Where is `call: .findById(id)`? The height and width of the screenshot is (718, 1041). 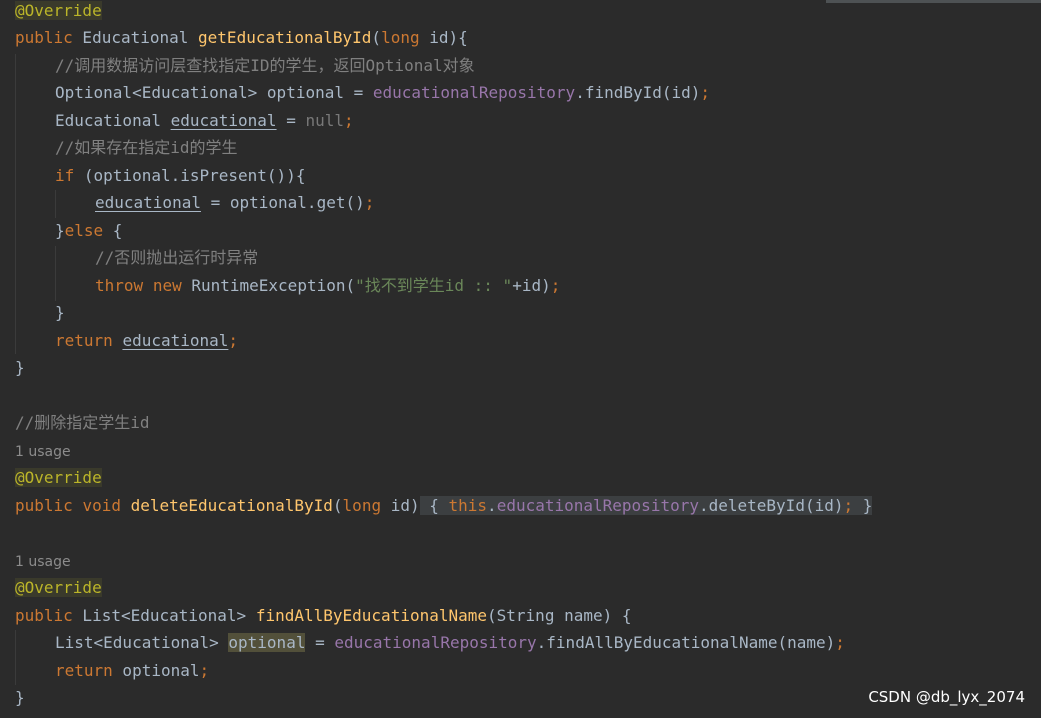
call: .findById(id) is located at coordinates (638, 92).